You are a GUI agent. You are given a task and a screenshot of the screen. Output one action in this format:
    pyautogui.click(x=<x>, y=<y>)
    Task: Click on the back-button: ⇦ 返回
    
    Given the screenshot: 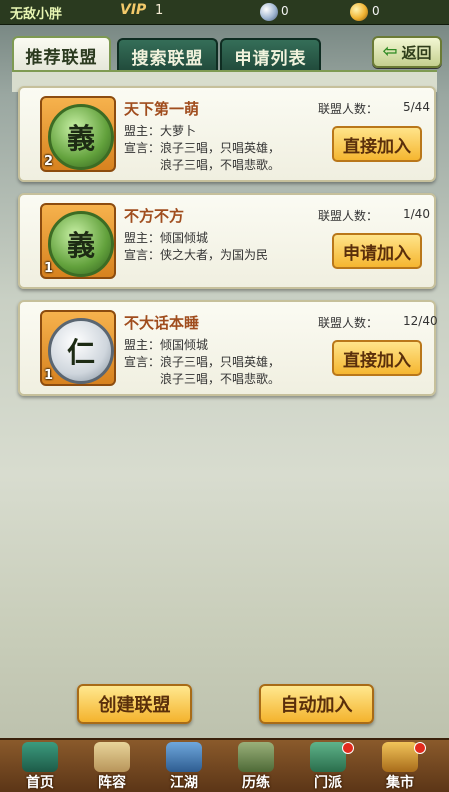 What is the action you would take?
    pyautogui.click(x=407, y=52)
    